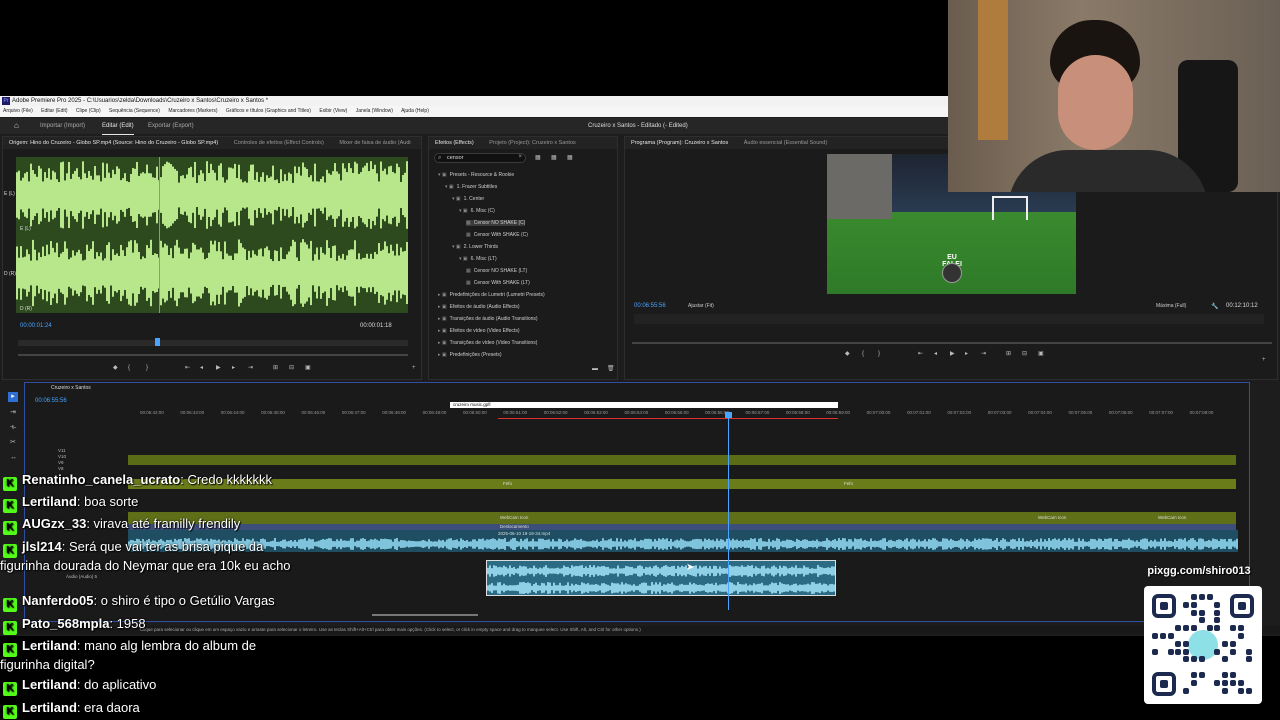 The width and height of the screenshot is (1280, 720). Describe the element at coordinates (455, 158) in the screenshot. I see `effects-search-value: censor` at that location.